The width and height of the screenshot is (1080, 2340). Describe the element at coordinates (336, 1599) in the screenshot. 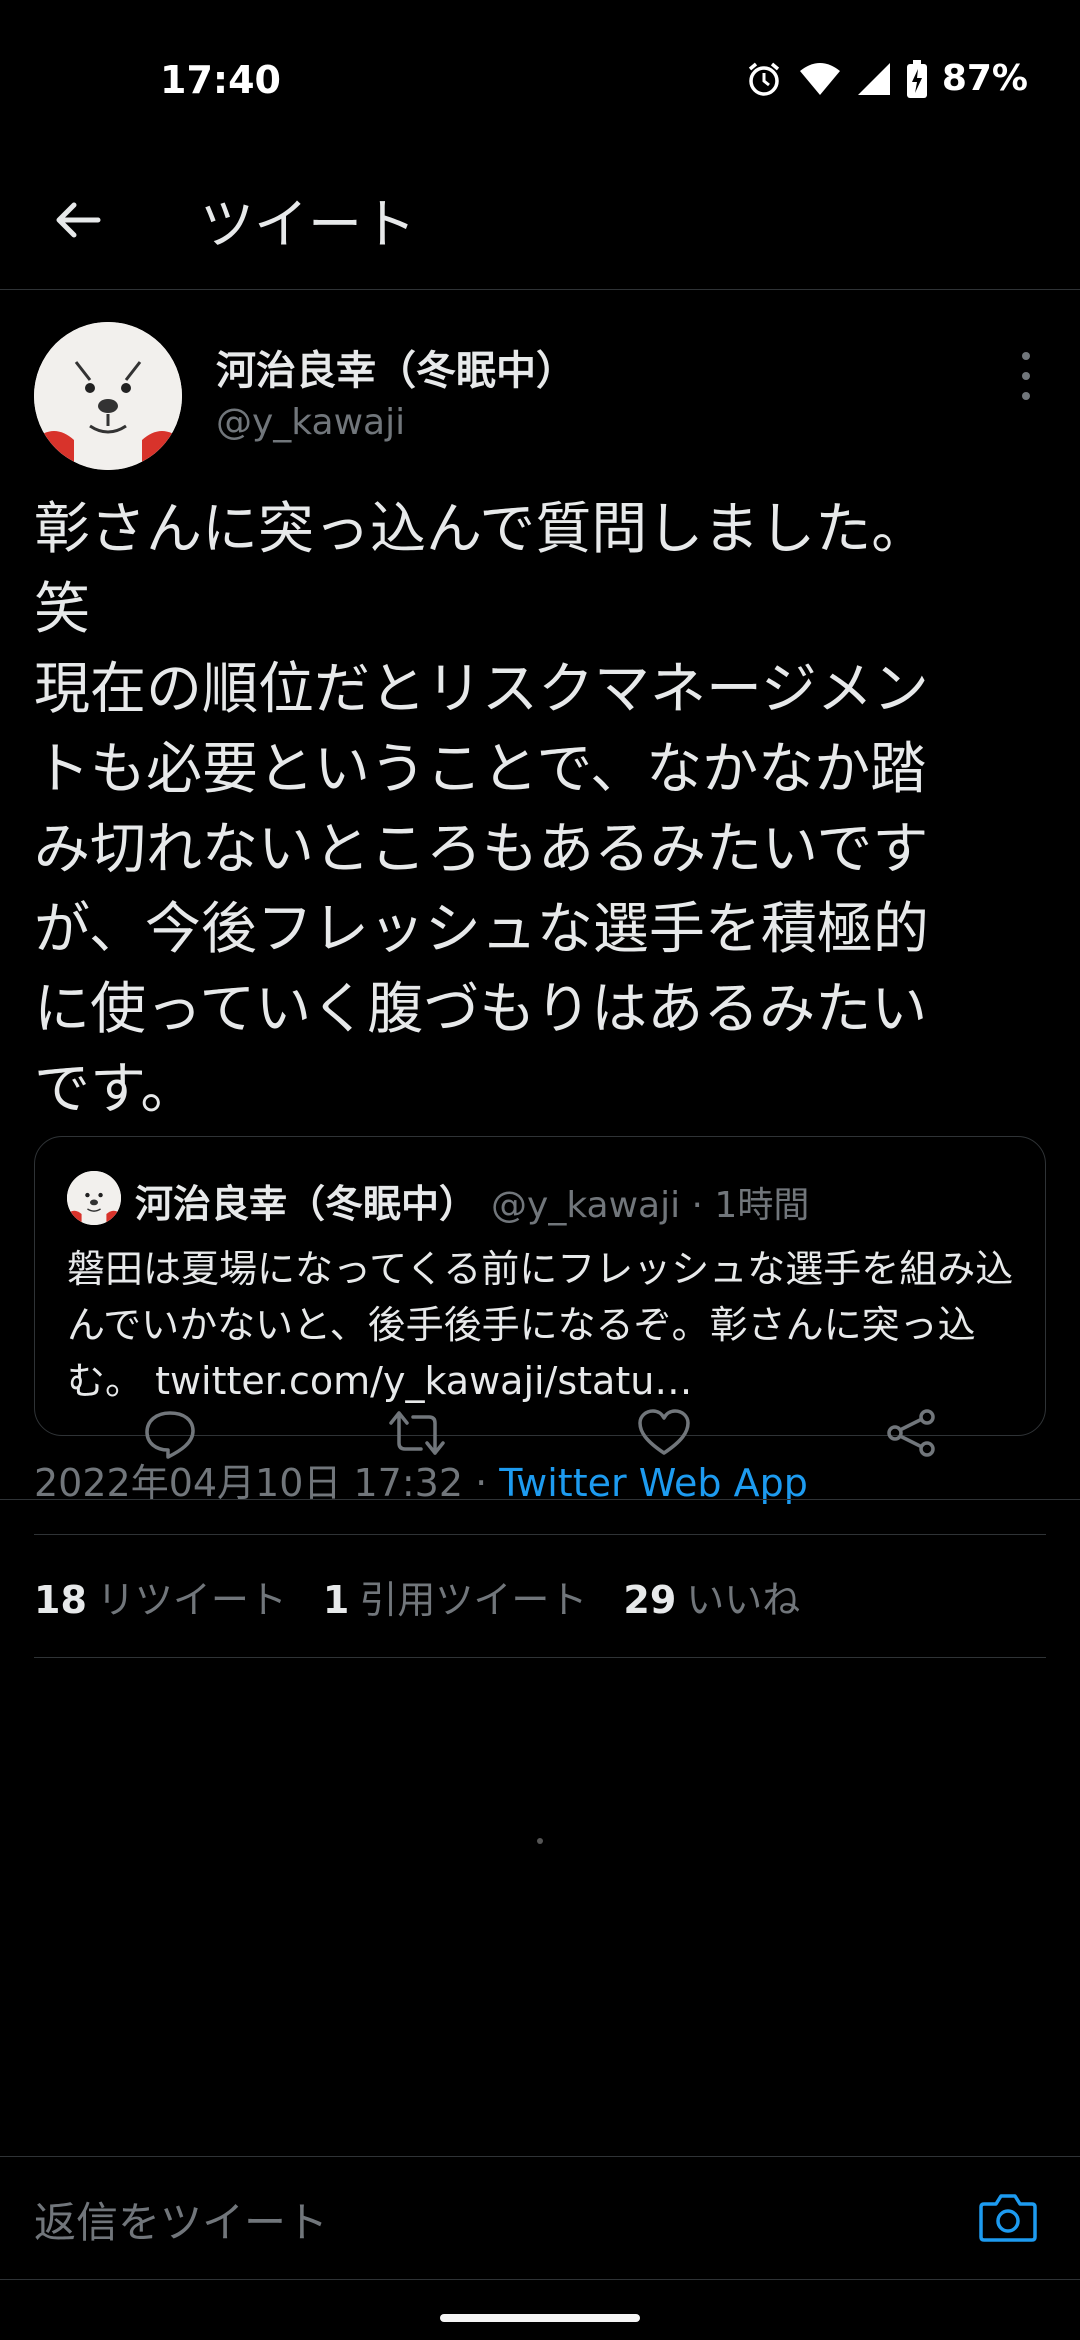

I see `quotes-count: 1` at that location.